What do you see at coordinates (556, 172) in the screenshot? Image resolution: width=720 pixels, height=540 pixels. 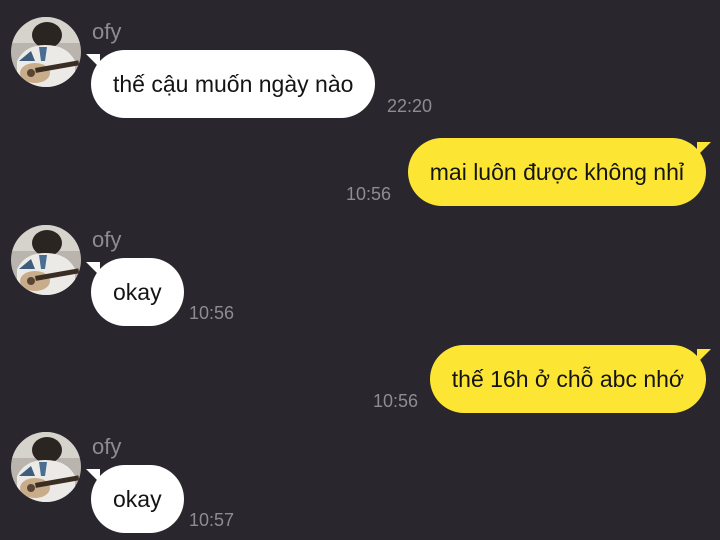 I see `message-text: mai luôn được không nhỉ` at bounding box center [556, 172].